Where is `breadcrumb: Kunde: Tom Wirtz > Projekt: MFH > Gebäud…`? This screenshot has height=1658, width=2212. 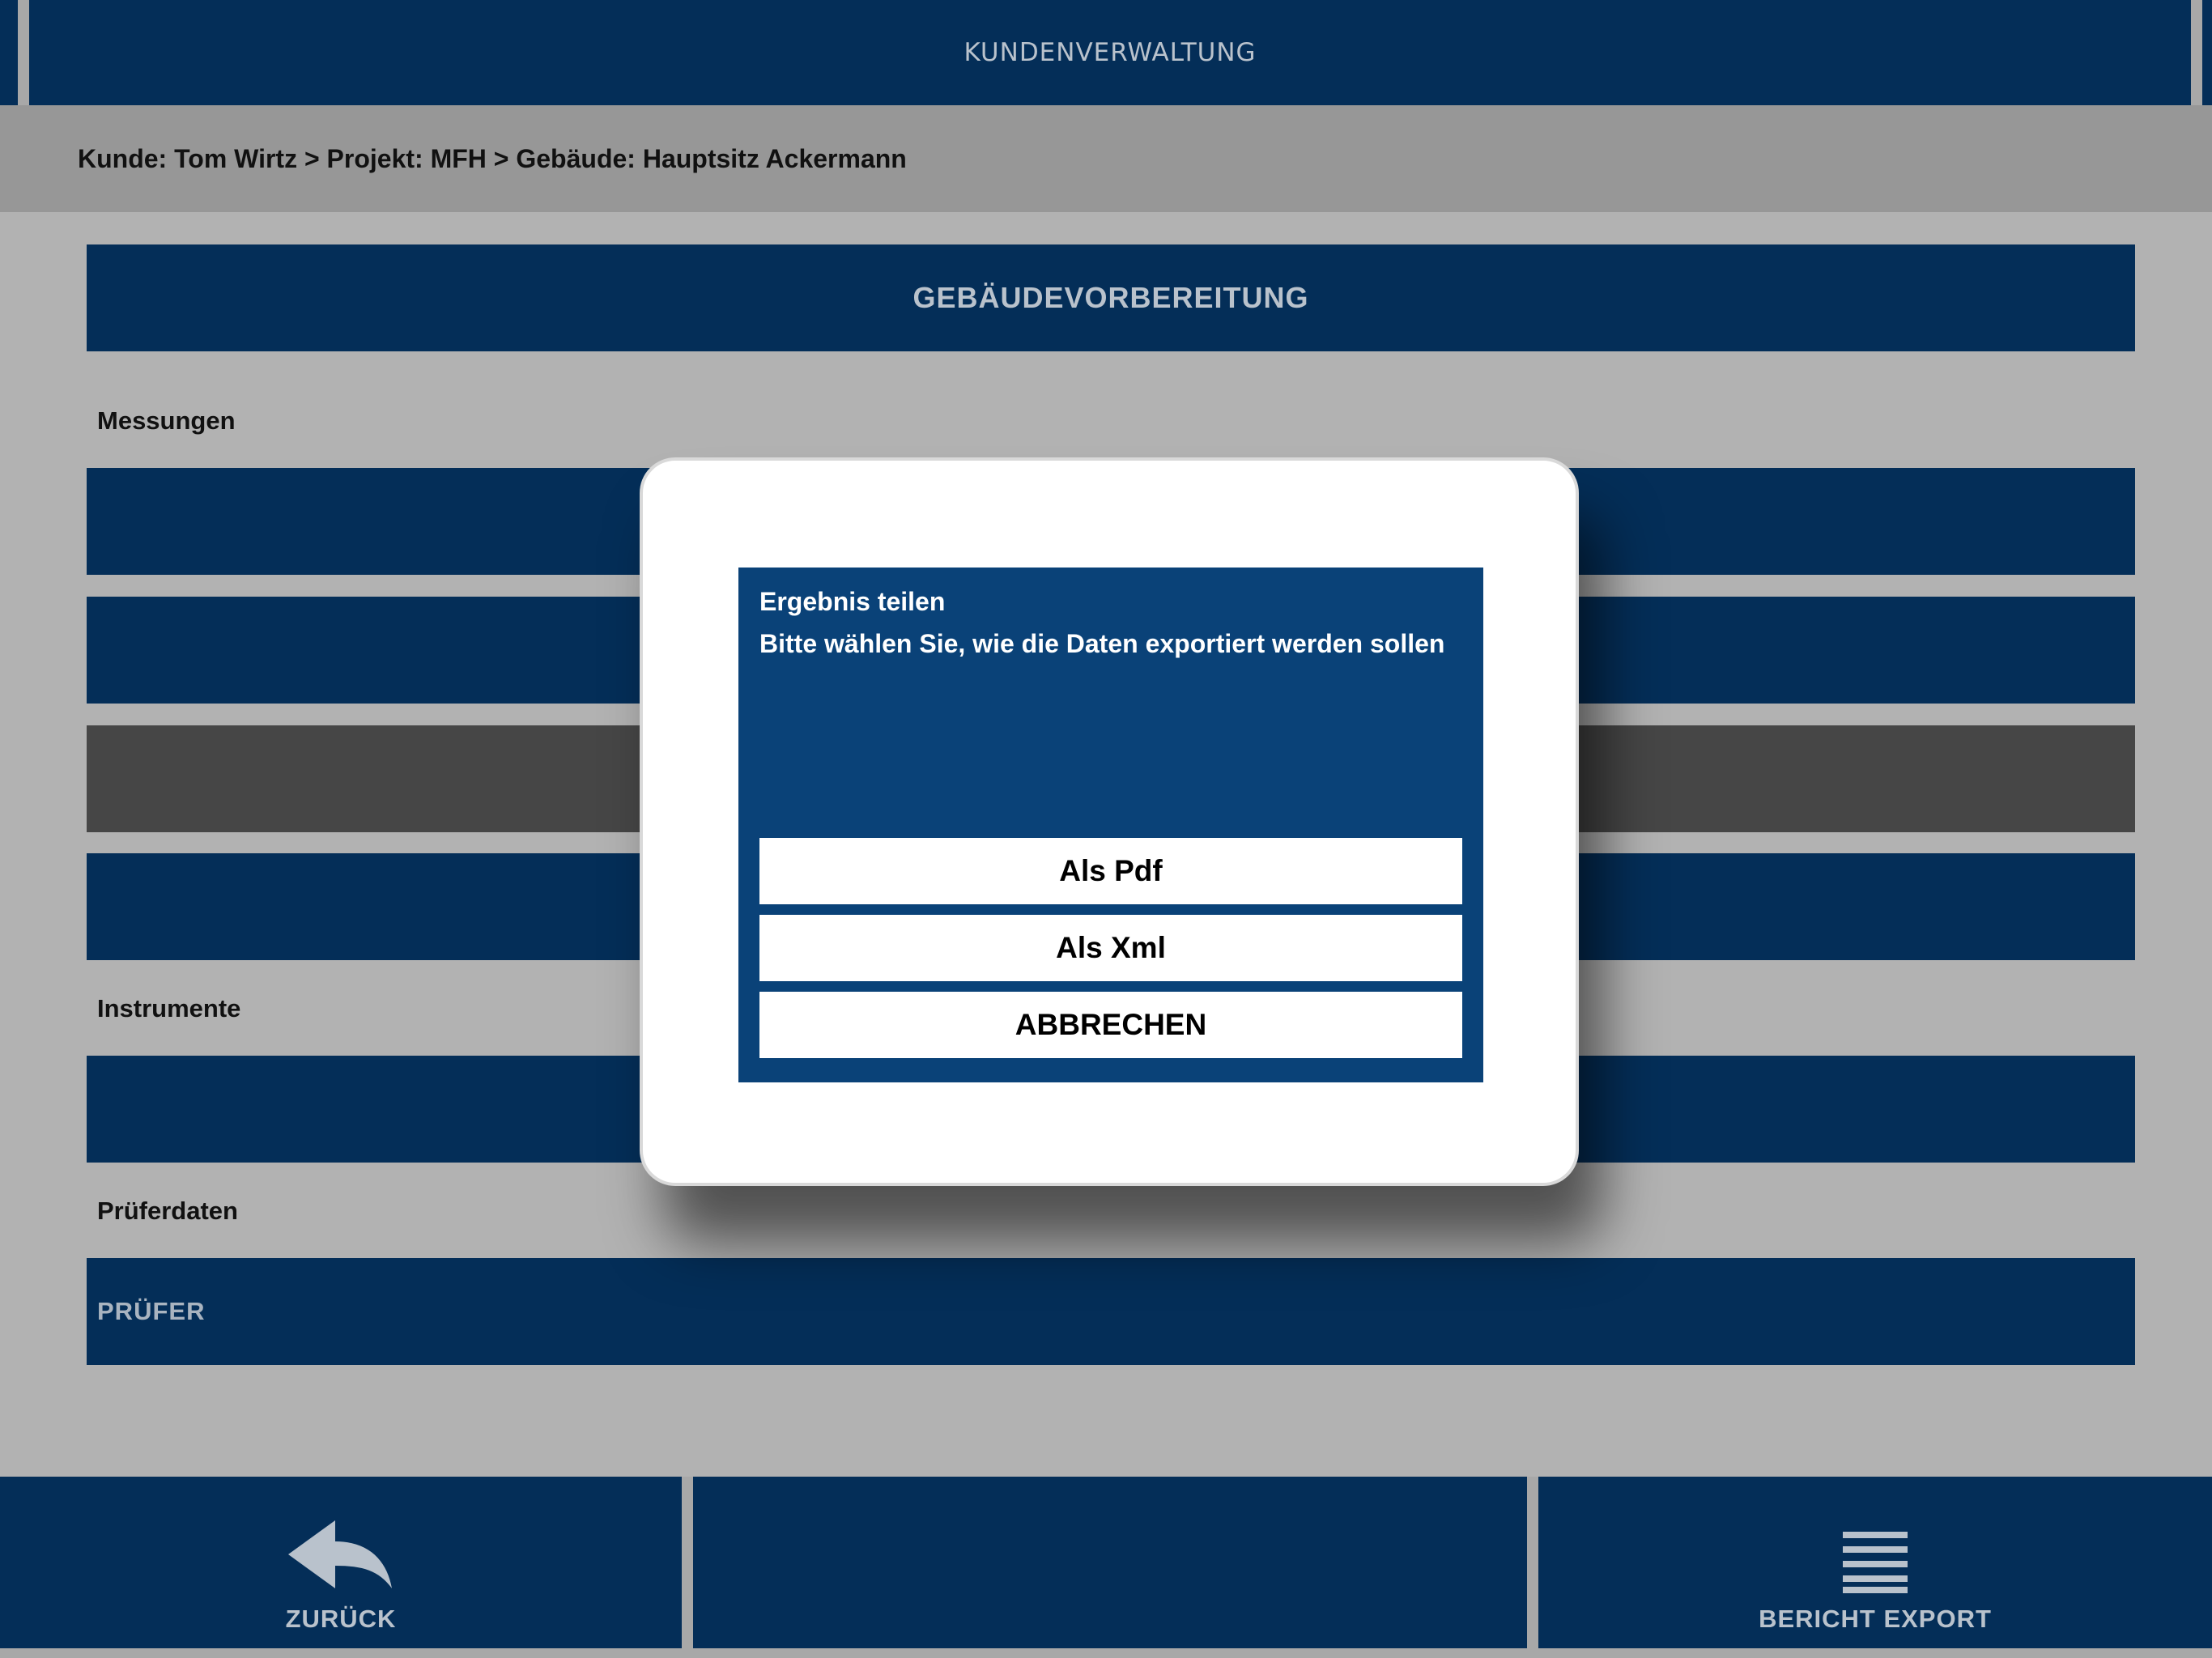 breadcrumb: Kunde: Tom Wirtz > Projekt: MFH > Gebäud… is located at coordinates (1106, 158).